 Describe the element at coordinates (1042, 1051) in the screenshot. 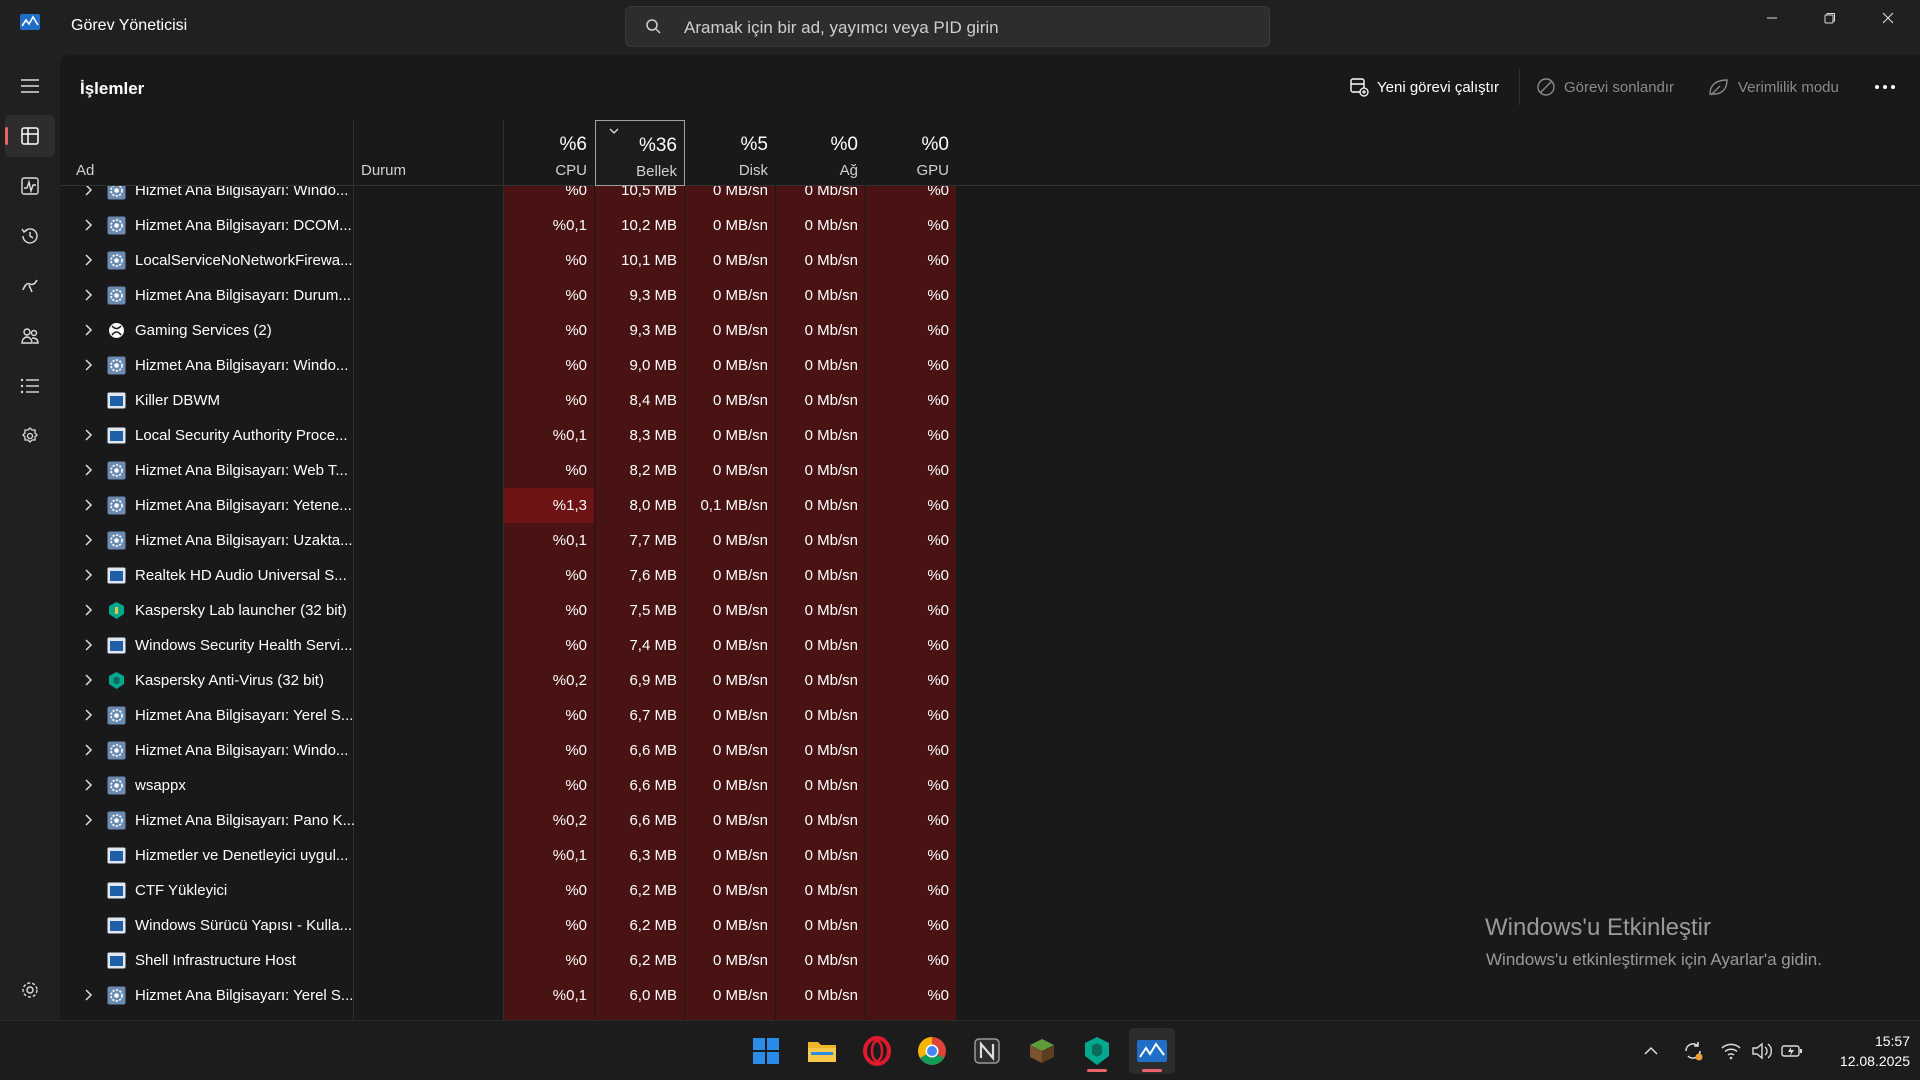

I see `taskbar-minecraft` at that location.